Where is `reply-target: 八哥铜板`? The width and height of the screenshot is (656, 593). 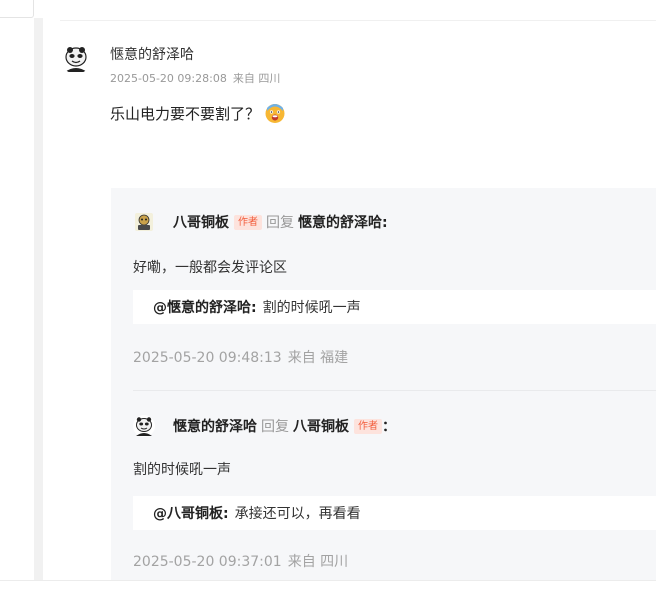 reply-target: 八哥铜板 is located at coordinates (321, 426).